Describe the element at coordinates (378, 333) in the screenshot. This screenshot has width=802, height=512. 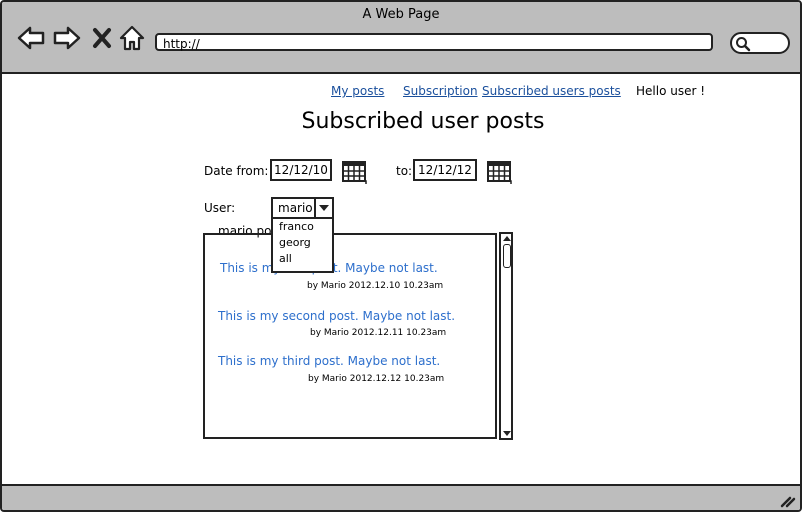
I see `post-meta: by Mario 2012.12.11 10.23am` at that location.